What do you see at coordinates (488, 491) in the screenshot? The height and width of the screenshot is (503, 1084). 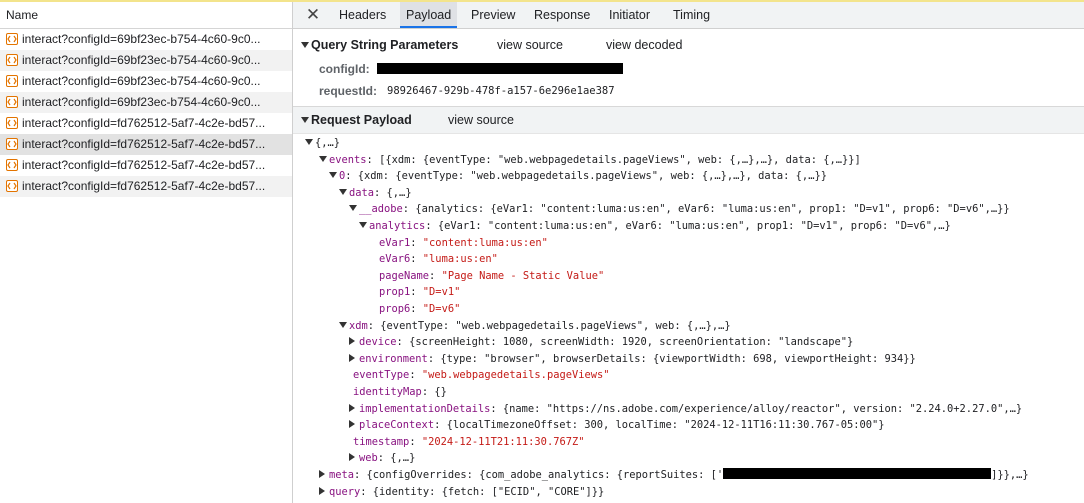 I see `tree-value: {identity: {fetch: ["ECID", "CORE"]}}` at bounding box center [488, 491].